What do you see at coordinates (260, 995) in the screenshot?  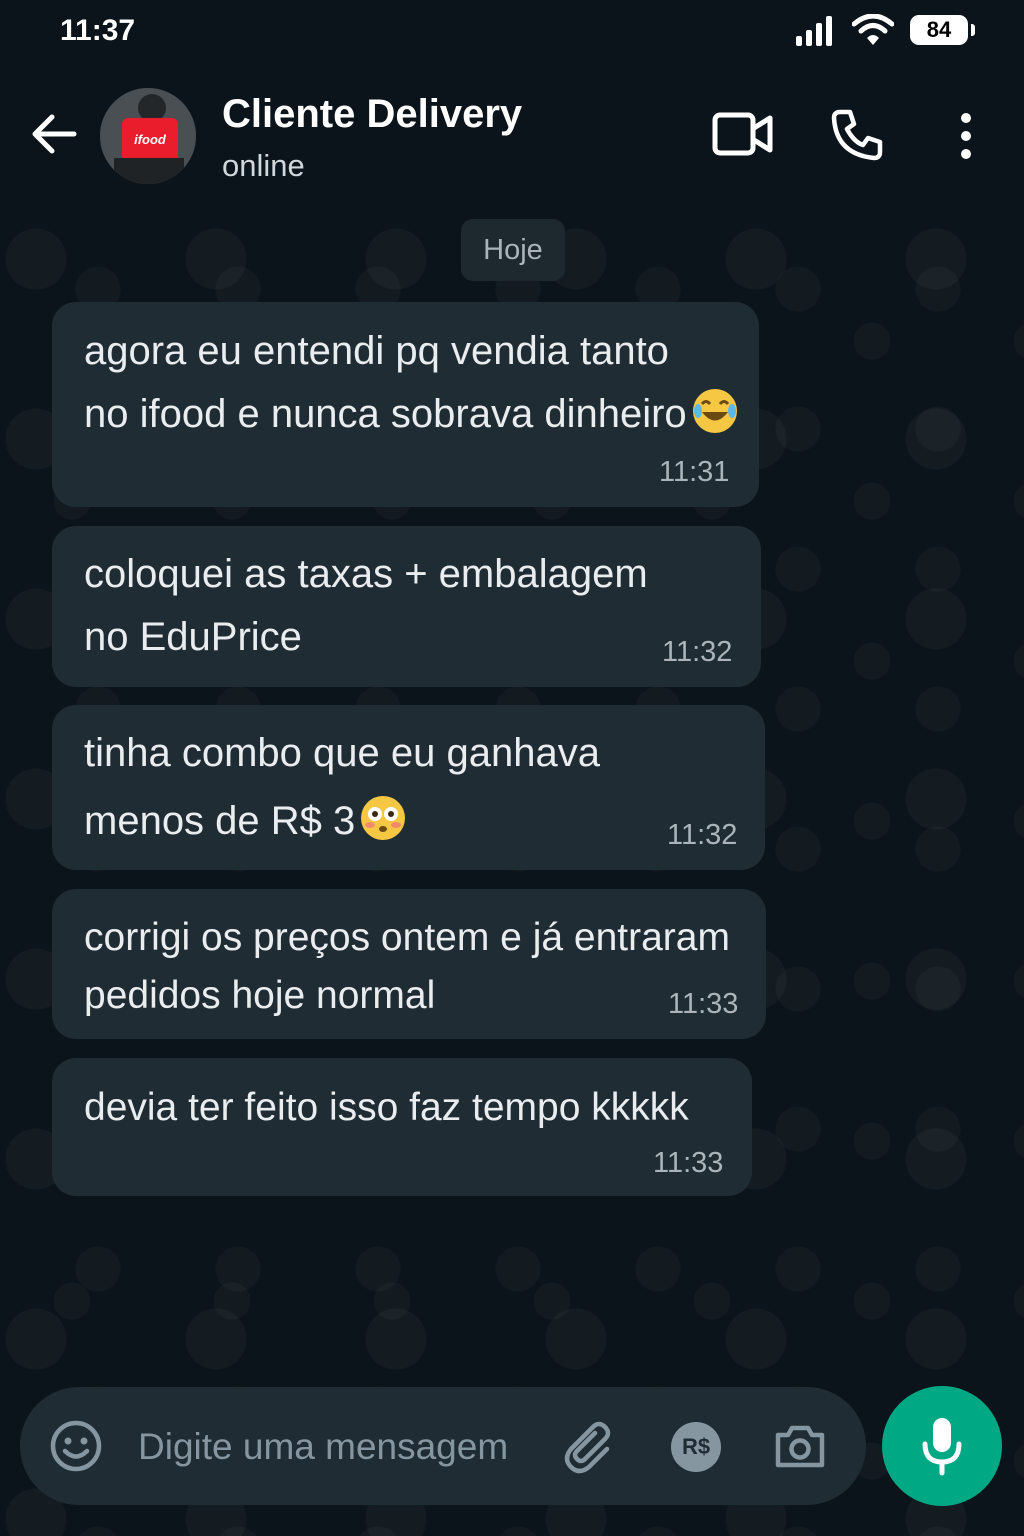 I see `message-text-line: pedidos hoje normal` at bounding box center [260, 995].